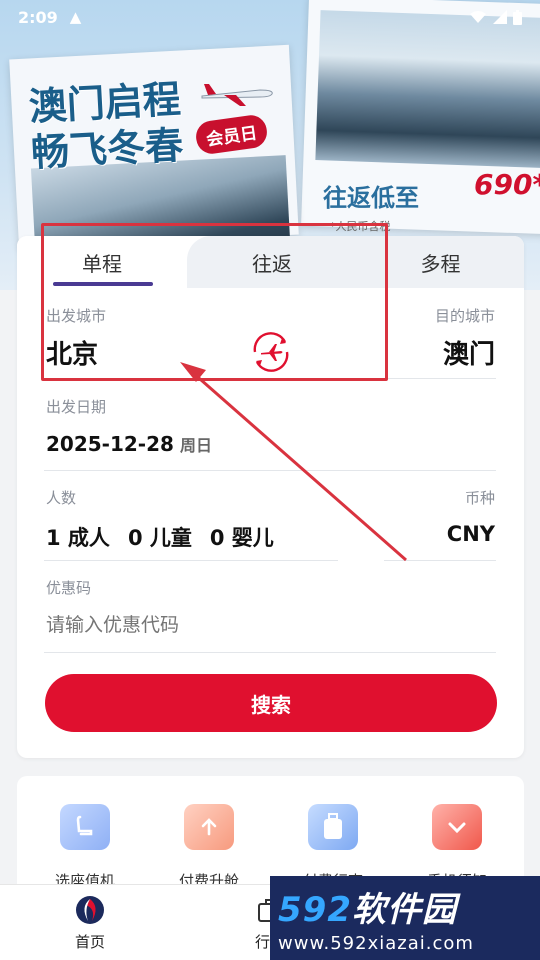  I want to click on signal-icon, so click(500, 17).